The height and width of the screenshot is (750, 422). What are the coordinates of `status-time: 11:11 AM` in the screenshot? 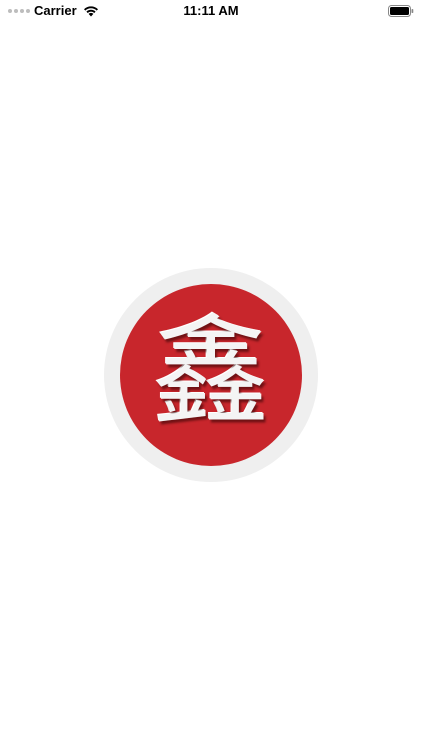 It's located at (211, 10).